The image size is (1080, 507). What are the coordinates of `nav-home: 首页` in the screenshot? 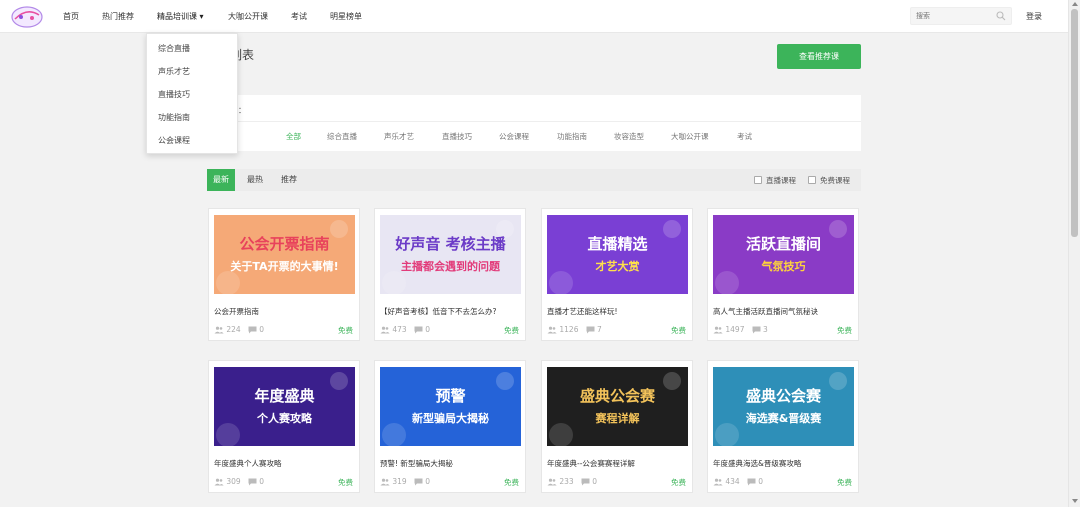 It's located at (71, 16).